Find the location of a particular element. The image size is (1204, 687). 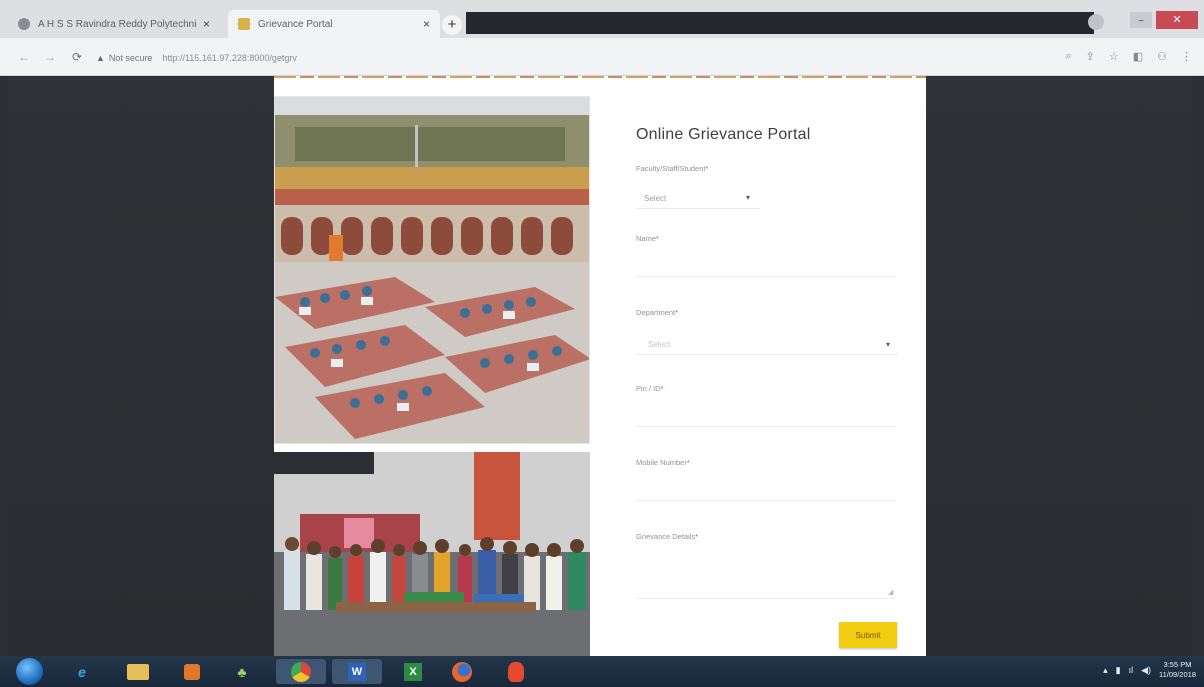

media-player-icon is located at coordinates (192, 671).